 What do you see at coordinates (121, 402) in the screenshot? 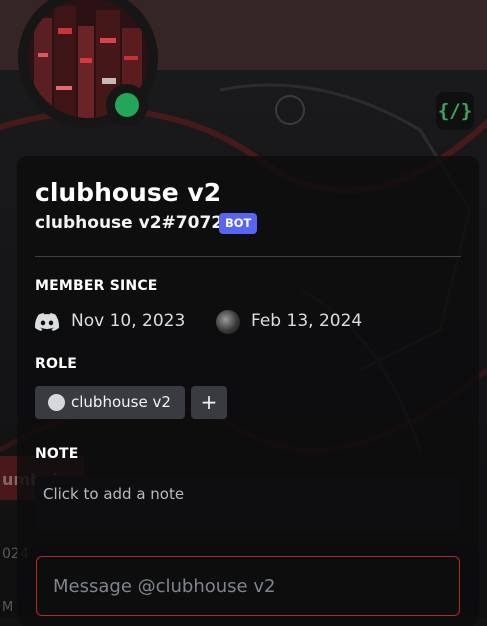
I see `role-label: clubhouse v2` at bounding box center [121, 402].